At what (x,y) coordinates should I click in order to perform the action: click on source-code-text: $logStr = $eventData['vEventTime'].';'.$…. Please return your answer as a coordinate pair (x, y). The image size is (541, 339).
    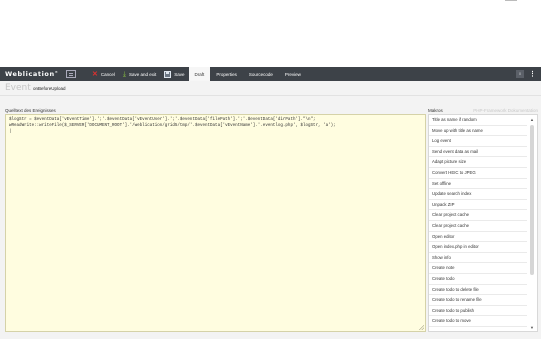
    Looking at the image, I should click on (172, 126).